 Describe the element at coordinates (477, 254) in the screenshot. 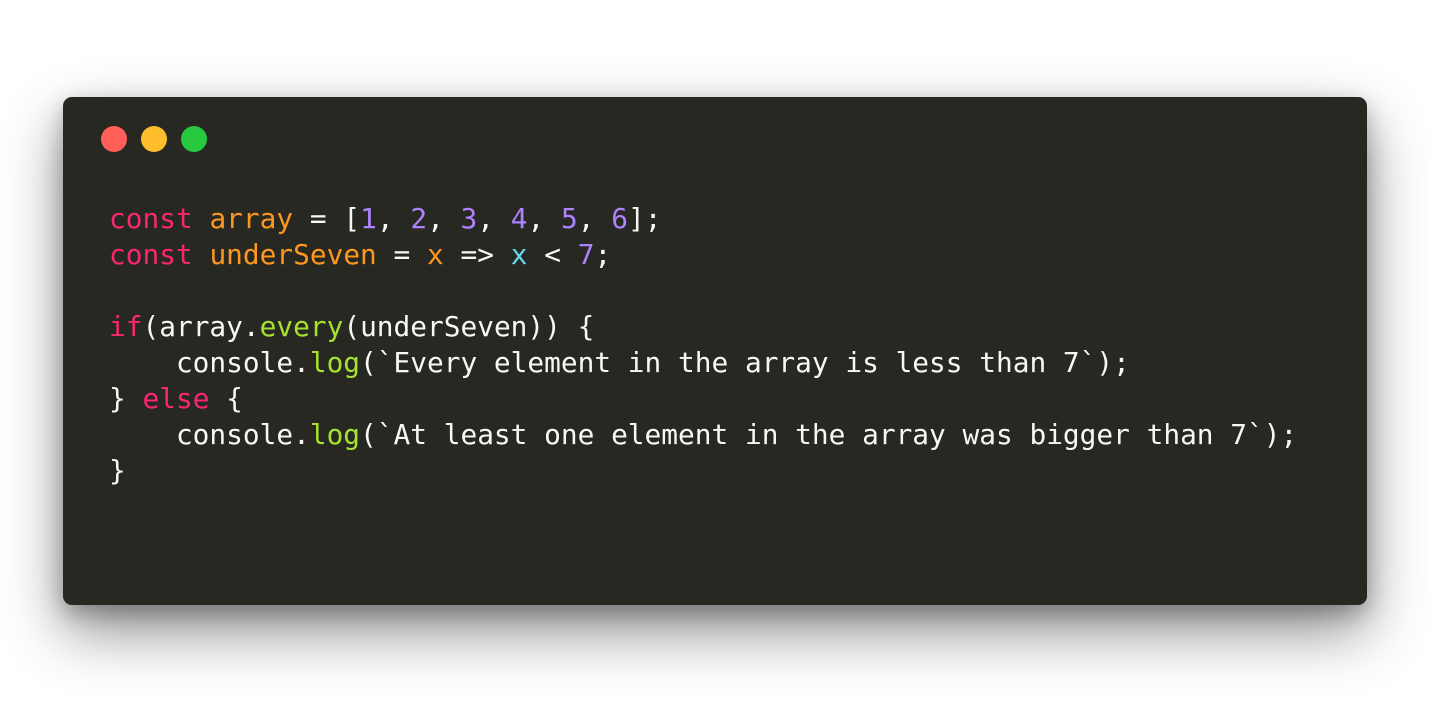

I see `code-token-plain: =>` at that location.